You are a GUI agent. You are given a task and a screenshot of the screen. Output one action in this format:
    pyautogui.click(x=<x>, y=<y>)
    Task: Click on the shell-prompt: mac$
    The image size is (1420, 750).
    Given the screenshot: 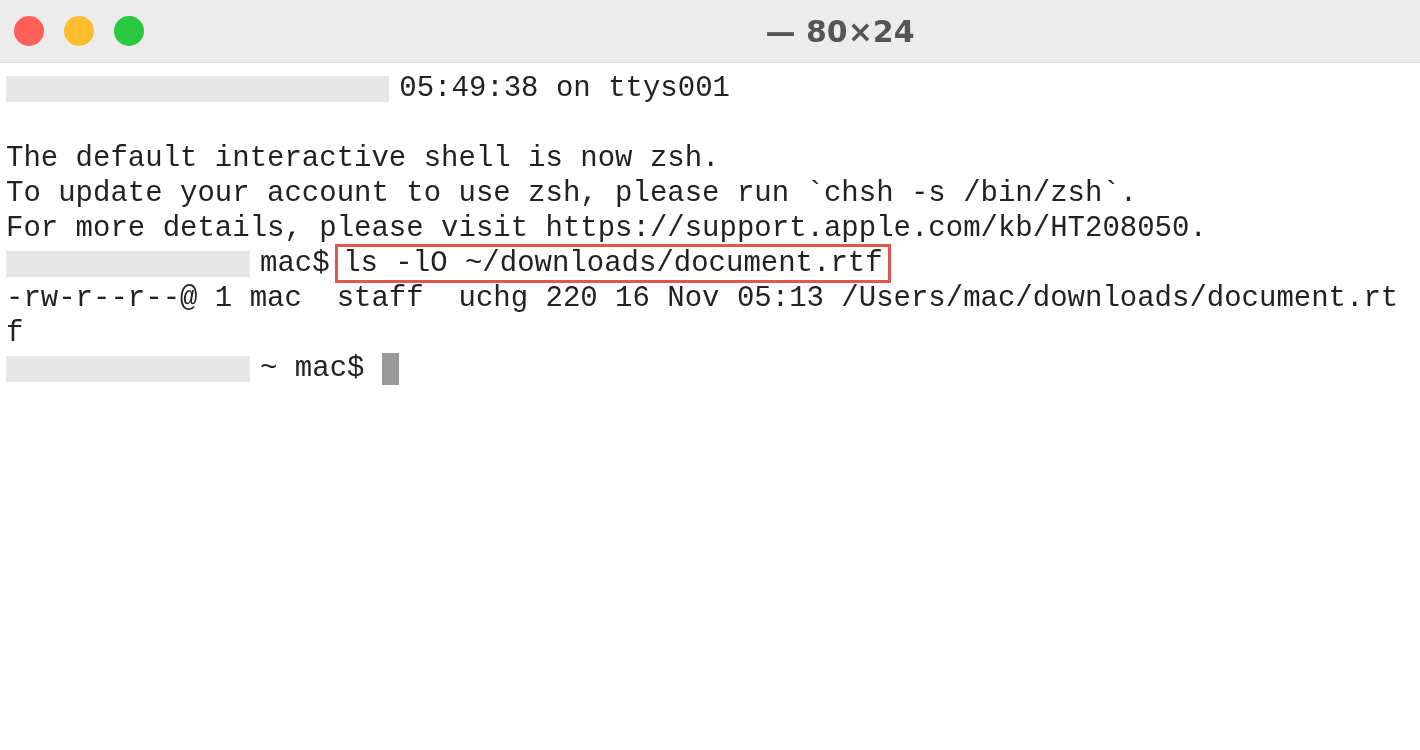 What is the action you would take?
    pyautogui.click(x=295, y=263)
    